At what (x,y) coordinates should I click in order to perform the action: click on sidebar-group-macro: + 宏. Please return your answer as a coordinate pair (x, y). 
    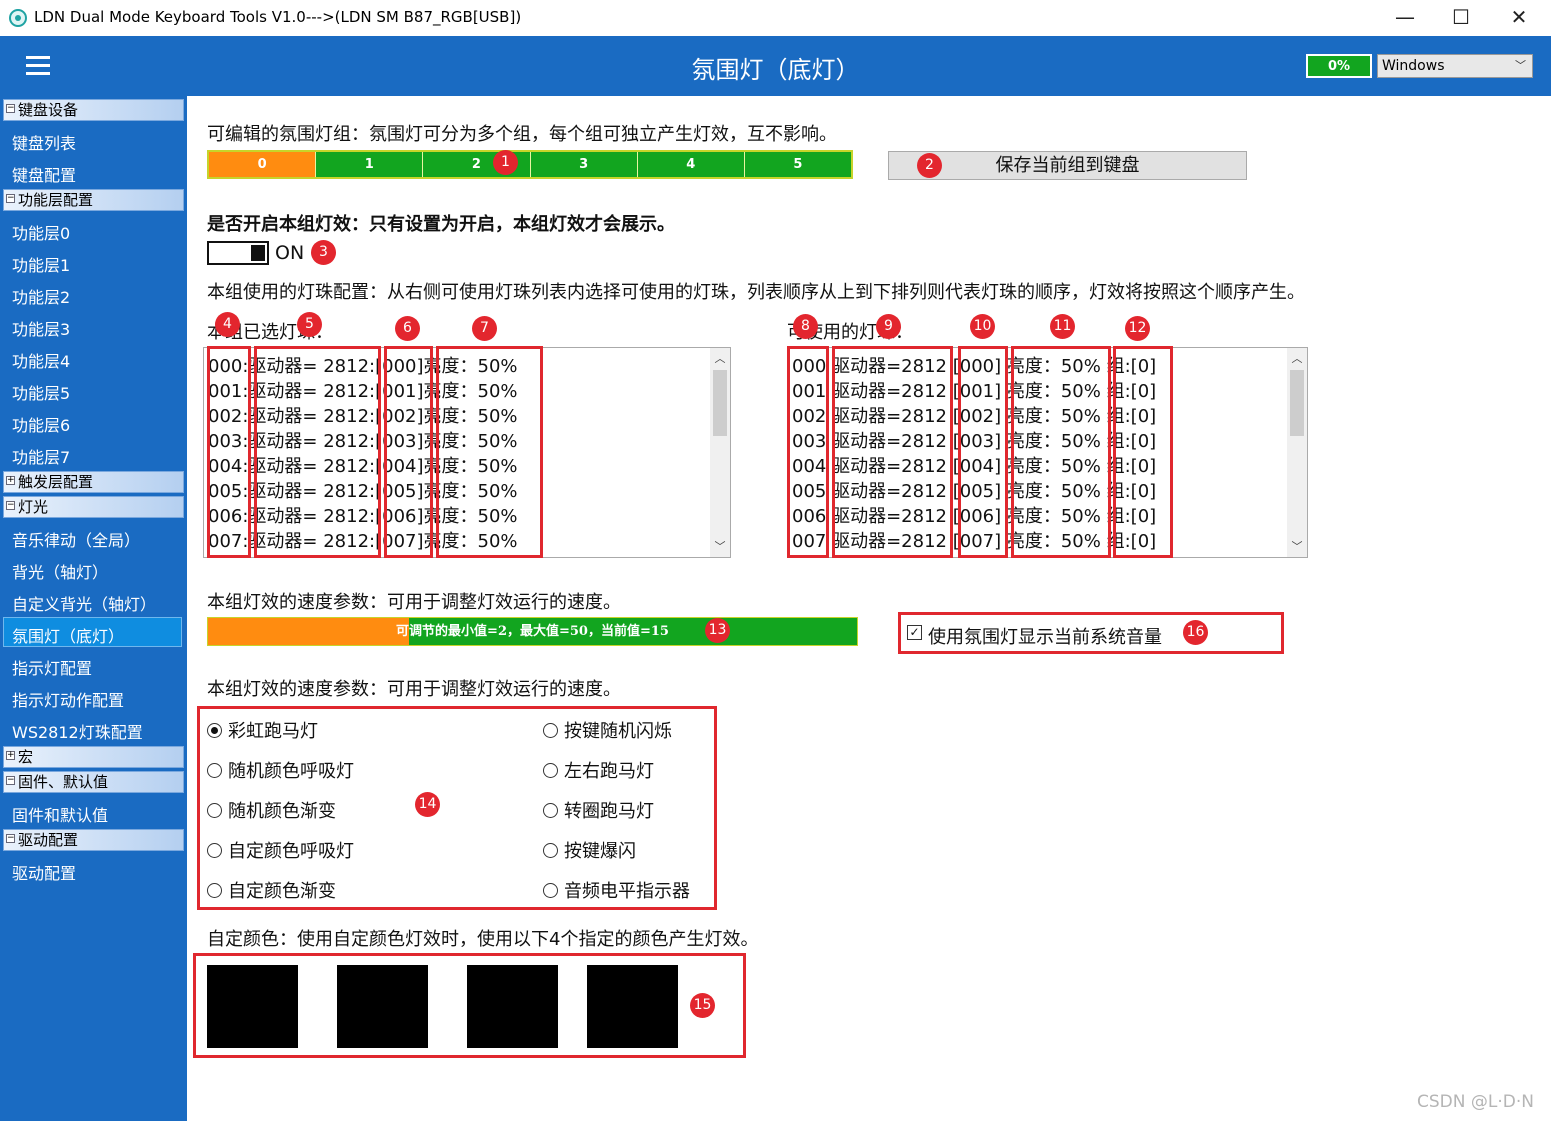
    Looking at the image, I should click on (93, 757).